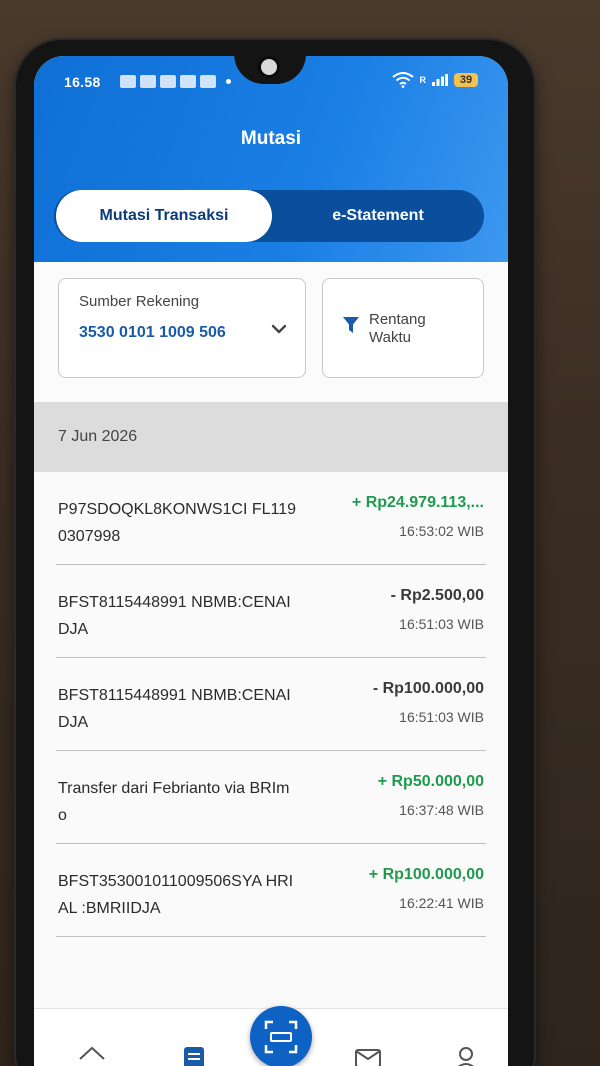 This screenshot has height=1066, width=600. What do you see at coordinates (271, 437) in the screenshot?
I see `date-header: 7 Jun 2026` at bounding box center [271, 437].